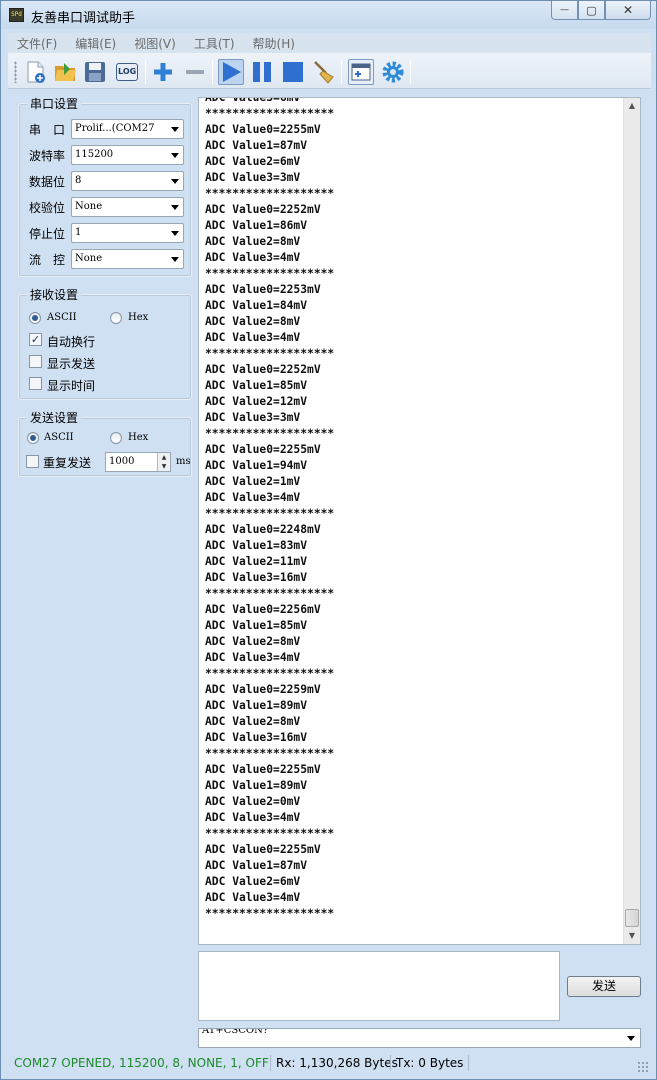 The width and height of the screenshot is (657, 1080). Describe the element at coordinates (138, 462) in the screenshot. I see `repeat-interval-input: 1000 ▲ ▼` at that location.